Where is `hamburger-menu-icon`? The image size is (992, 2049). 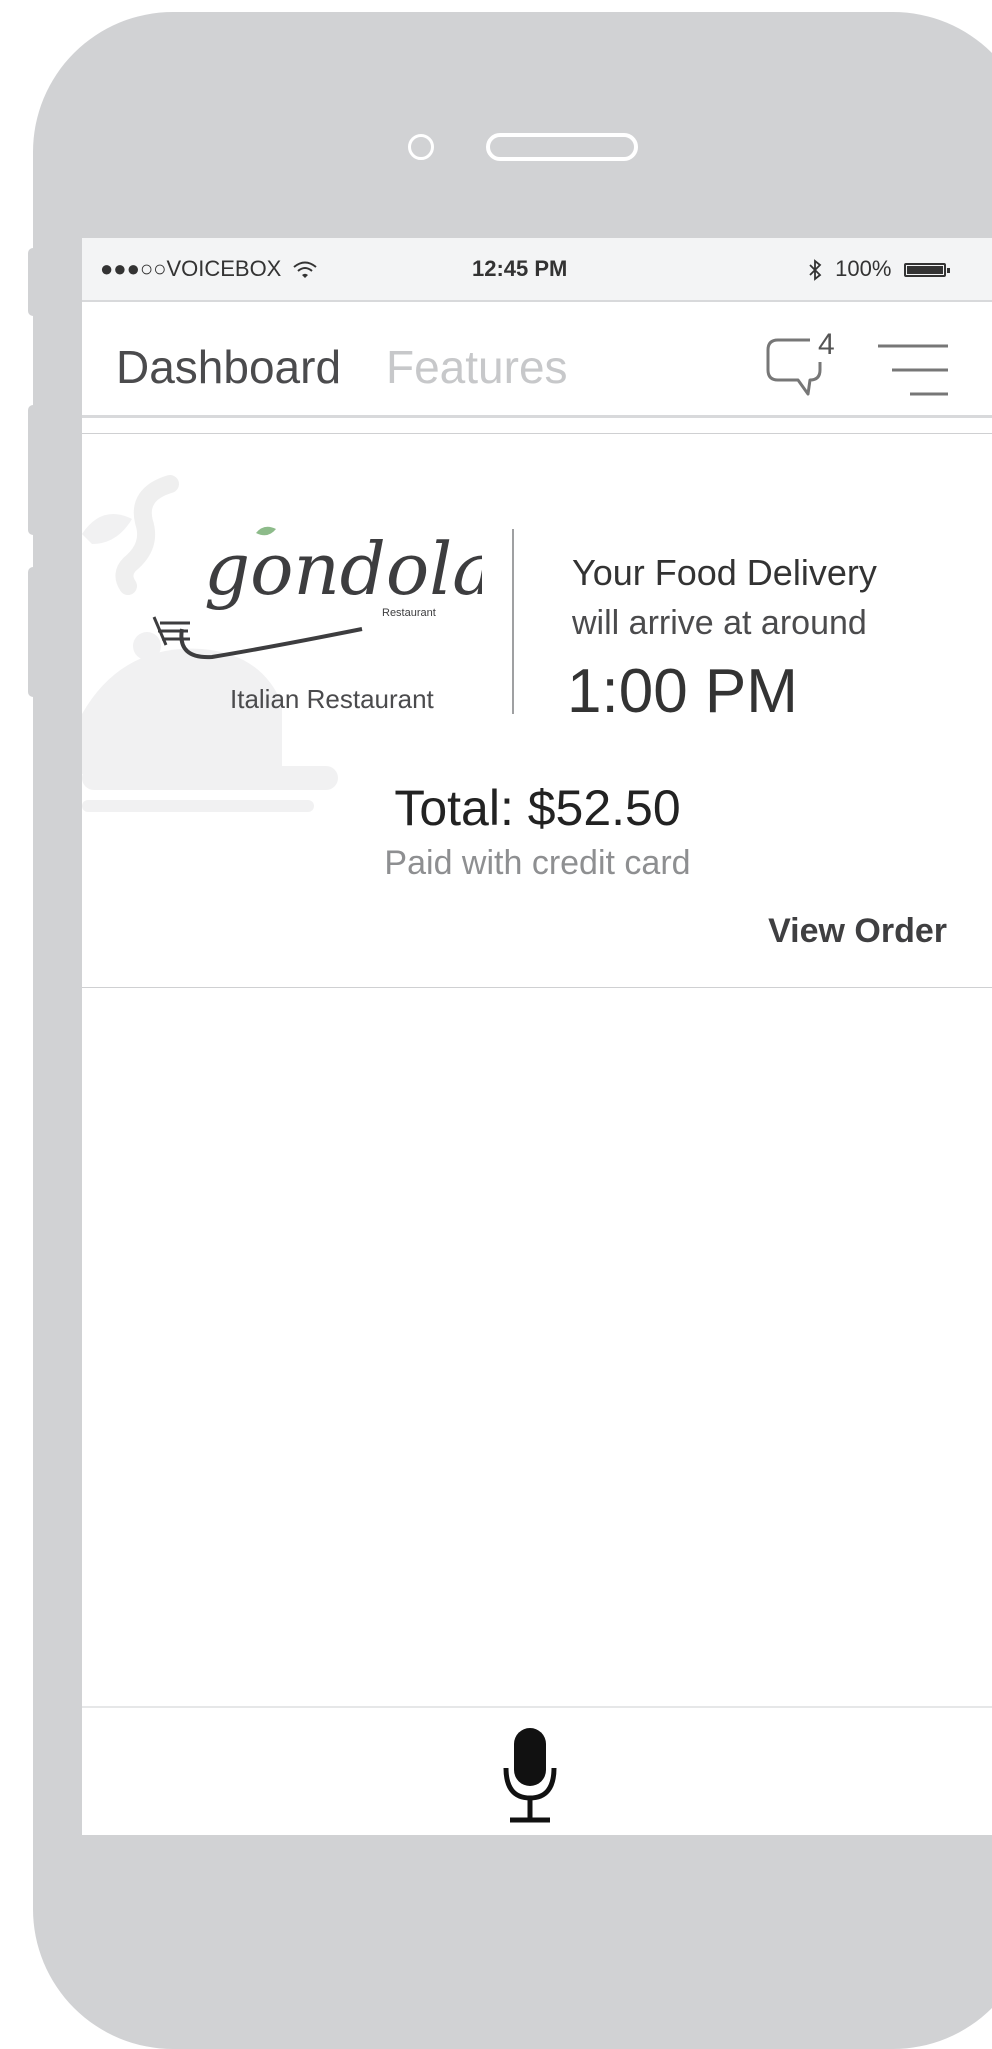
hamburger-menu-icon is located at coordinates (913, 370).